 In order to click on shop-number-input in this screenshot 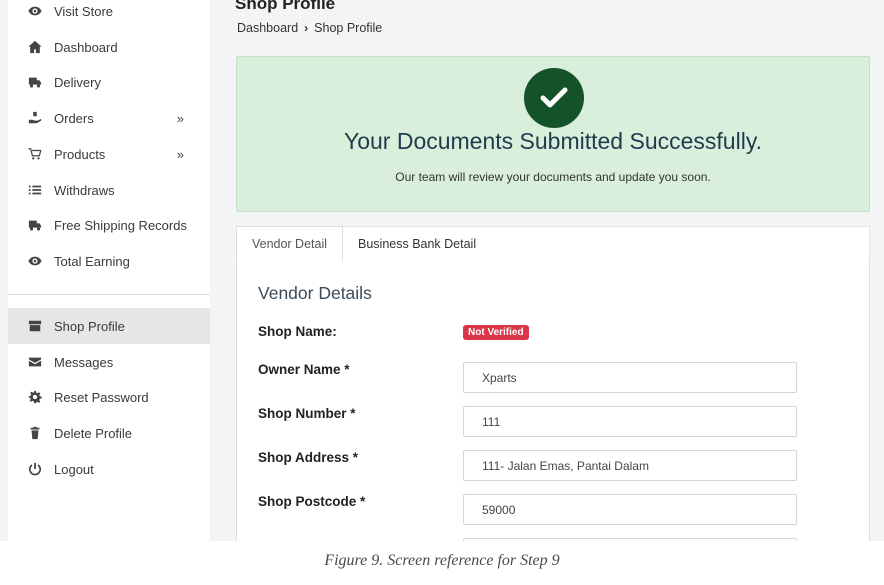, I will do `click(630, 421)`.